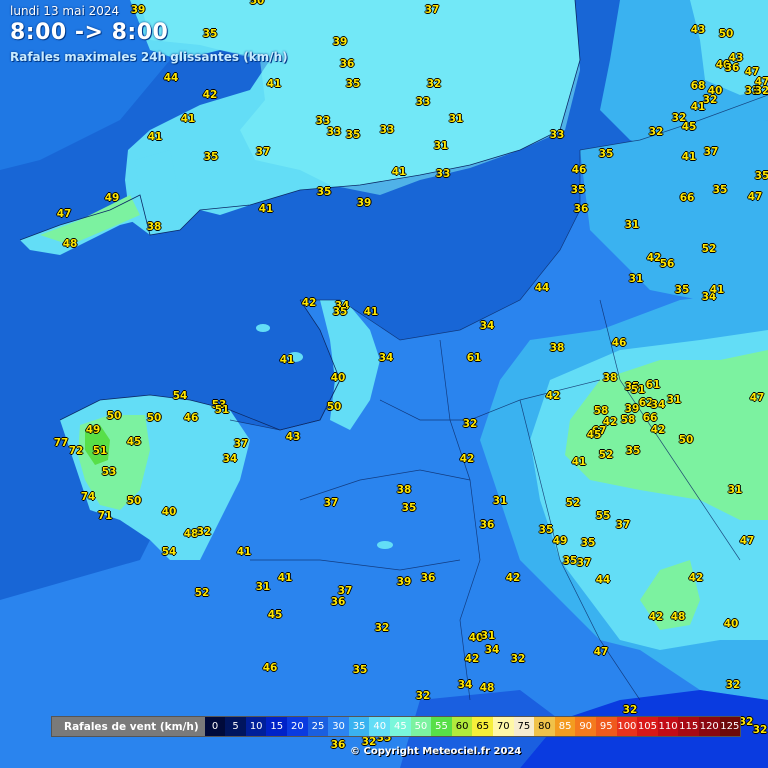 The height and width of the screenshot is (768, 768). I want to click on legend-cell: 20, so click(297, 726).